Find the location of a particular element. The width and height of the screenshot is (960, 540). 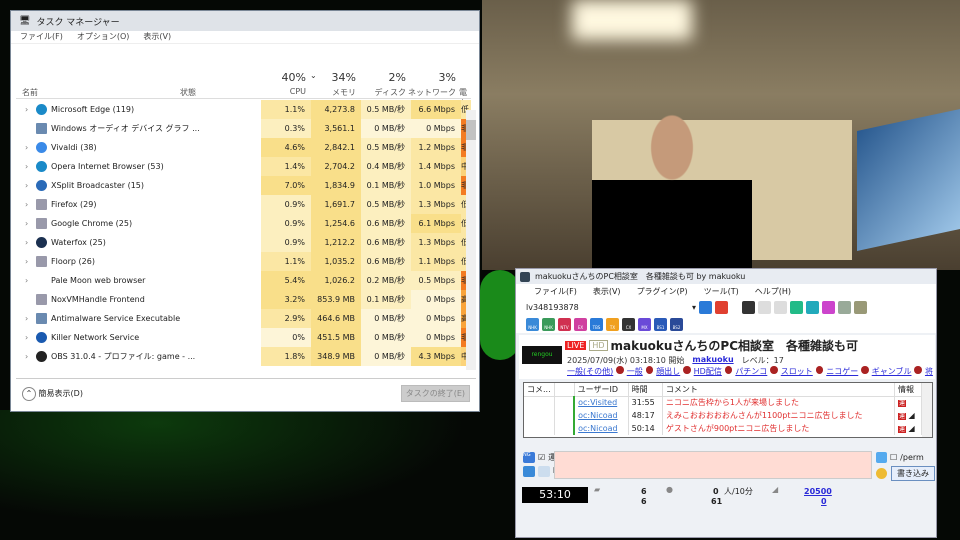

tag-link: ギャンブル is located at coordinates (892, 371).